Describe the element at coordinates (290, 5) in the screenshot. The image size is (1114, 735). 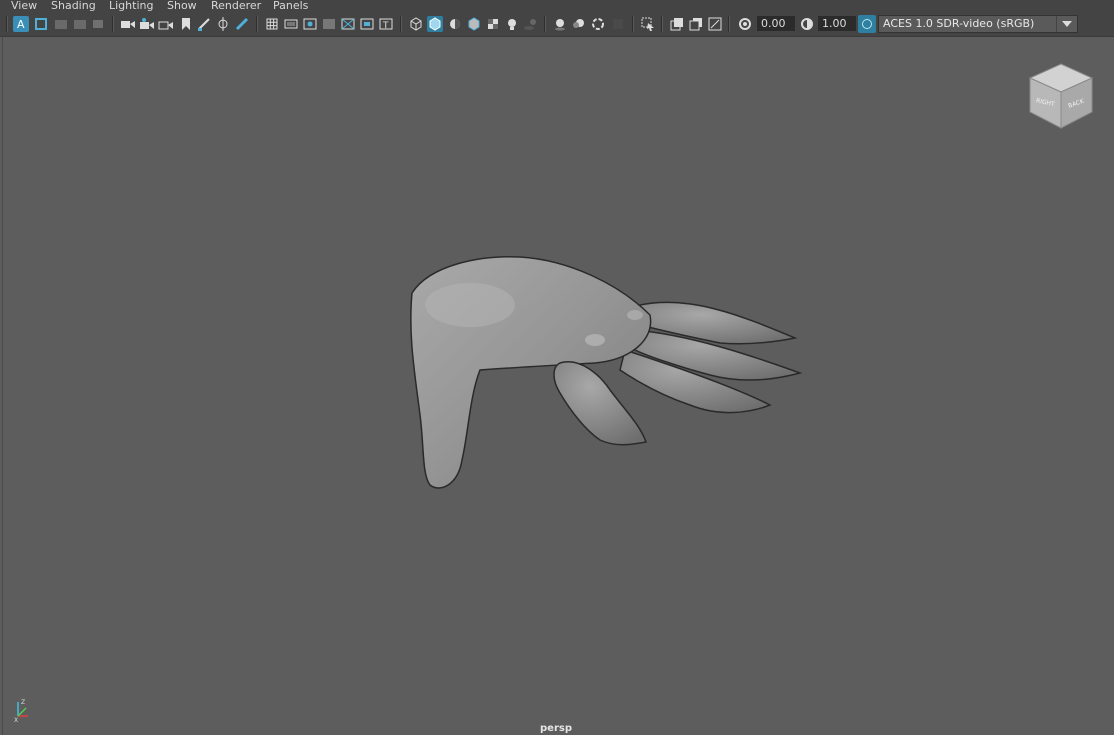
I see `menu-panels: Panels` at that location.